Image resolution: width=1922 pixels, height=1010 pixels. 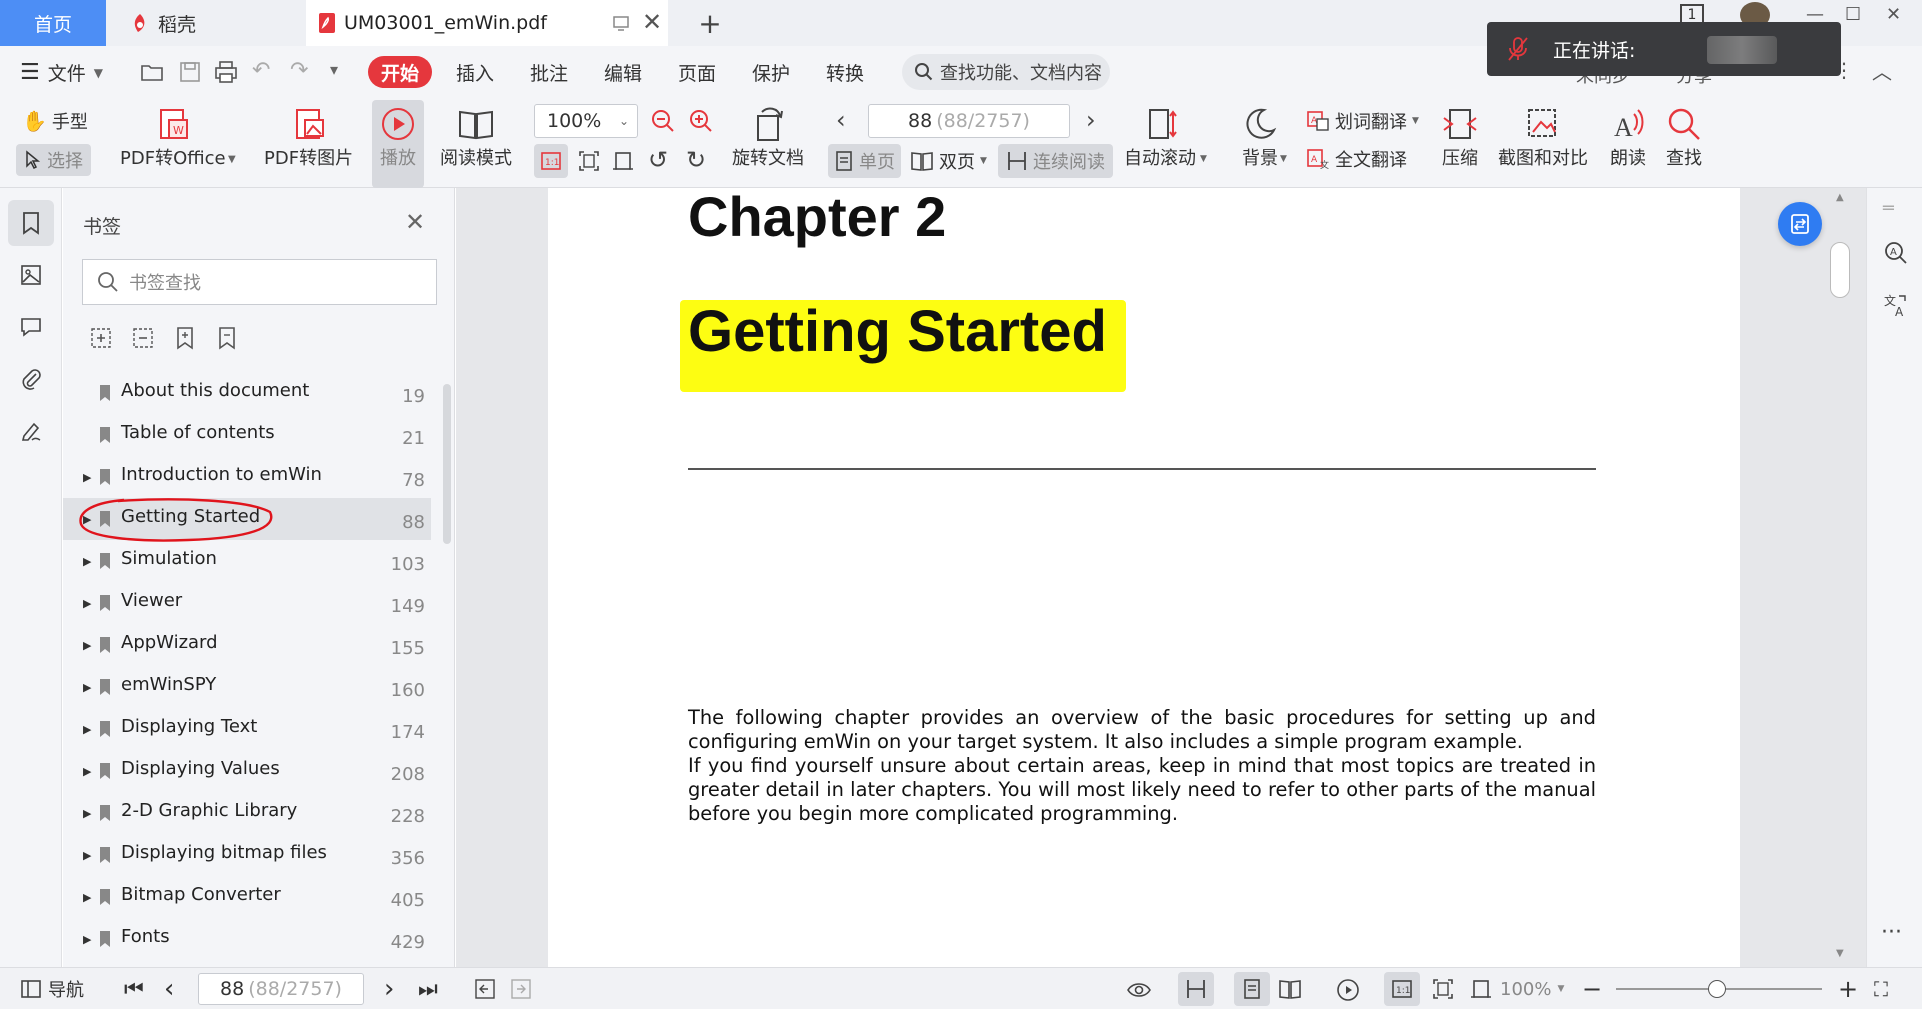 I want to click on close-window-icon: ✕, so click(x=1893, y=14).